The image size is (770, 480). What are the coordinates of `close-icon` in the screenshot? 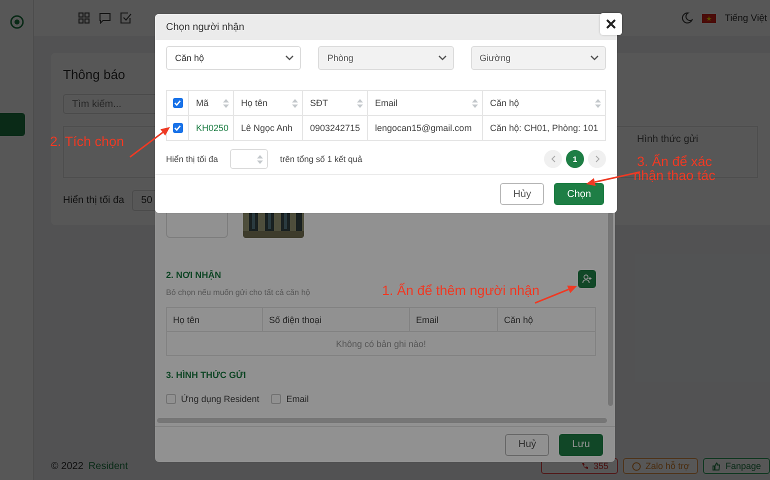 It's located at (611, 24).